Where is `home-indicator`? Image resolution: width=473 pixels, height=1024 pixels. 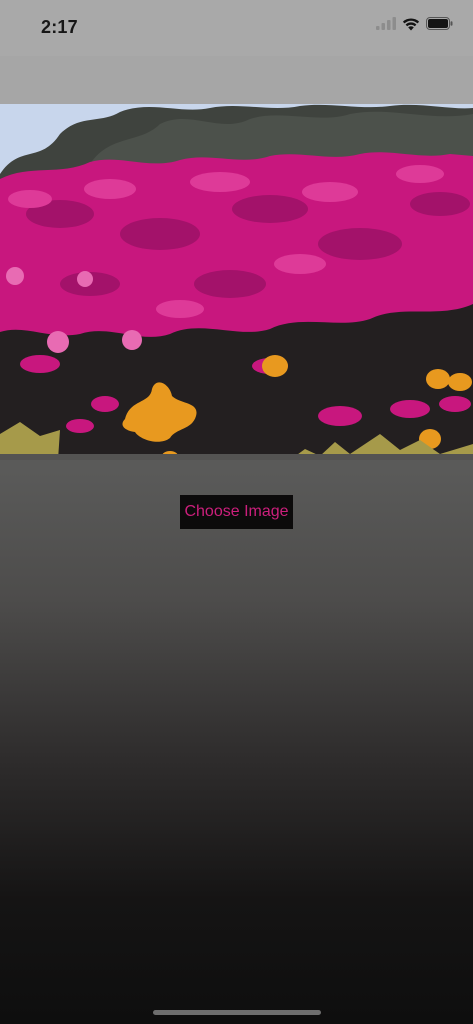
home-indicator is located at coordinates (237, 1012).